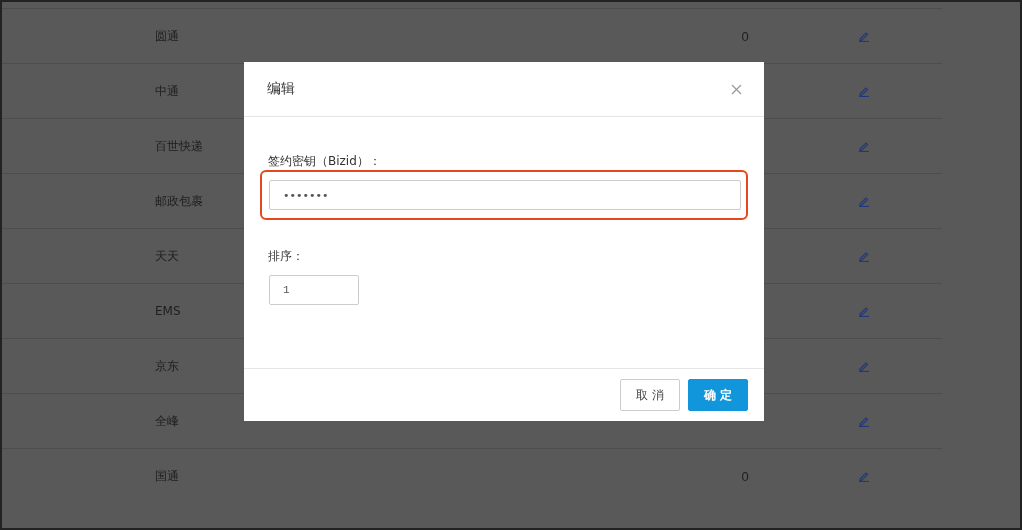 This screenshot has height=530, width=1022. Describe the element at coordinates (505, 195) in the screenshot. I see `secret-key-field: •••••••` at that location.